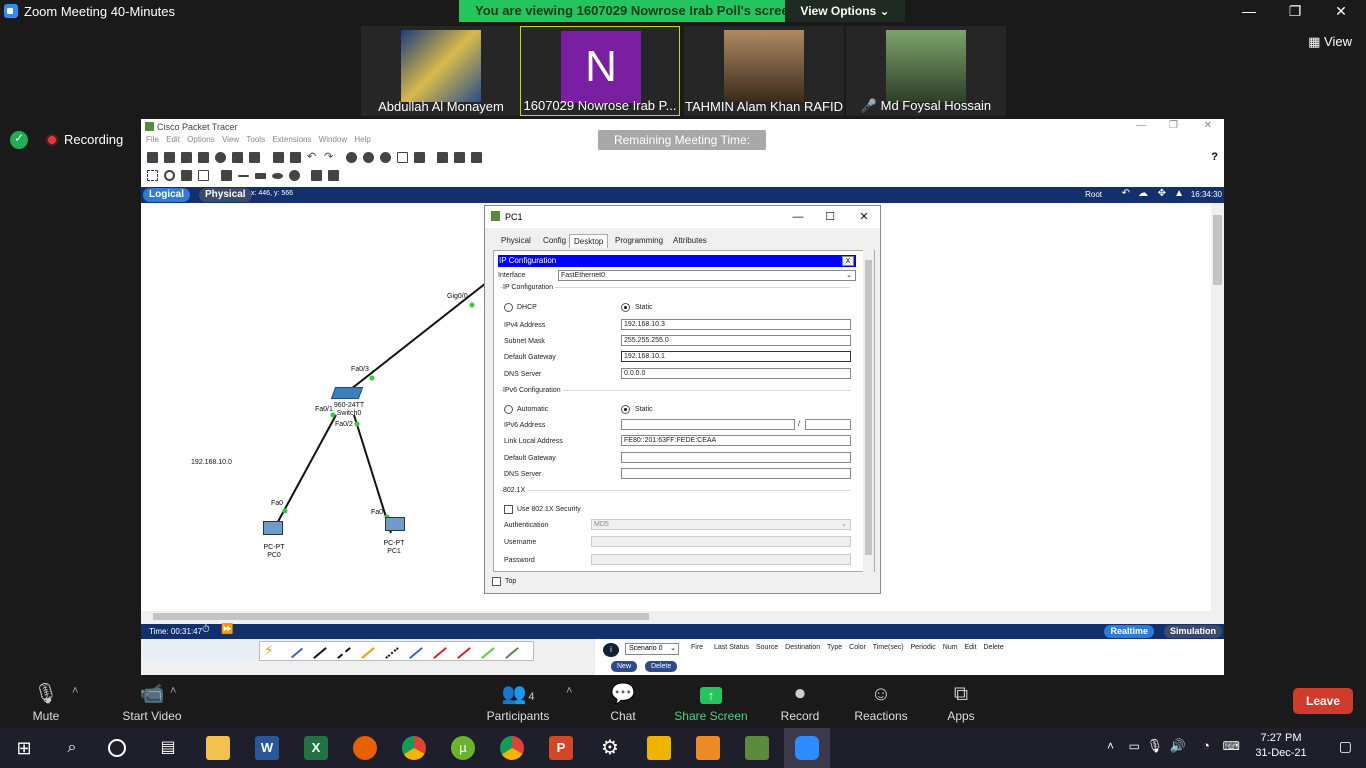 This screenshot has width=1366, height=768. I want to click on utorrent-icon: µ, so click(463, 748).